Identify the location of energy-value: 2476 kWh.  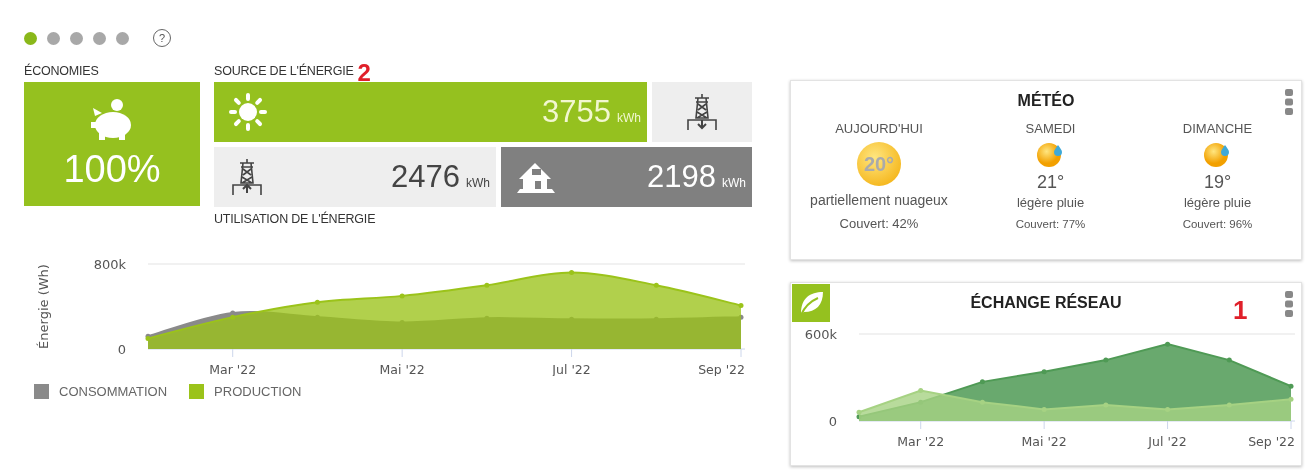
(440, 177).